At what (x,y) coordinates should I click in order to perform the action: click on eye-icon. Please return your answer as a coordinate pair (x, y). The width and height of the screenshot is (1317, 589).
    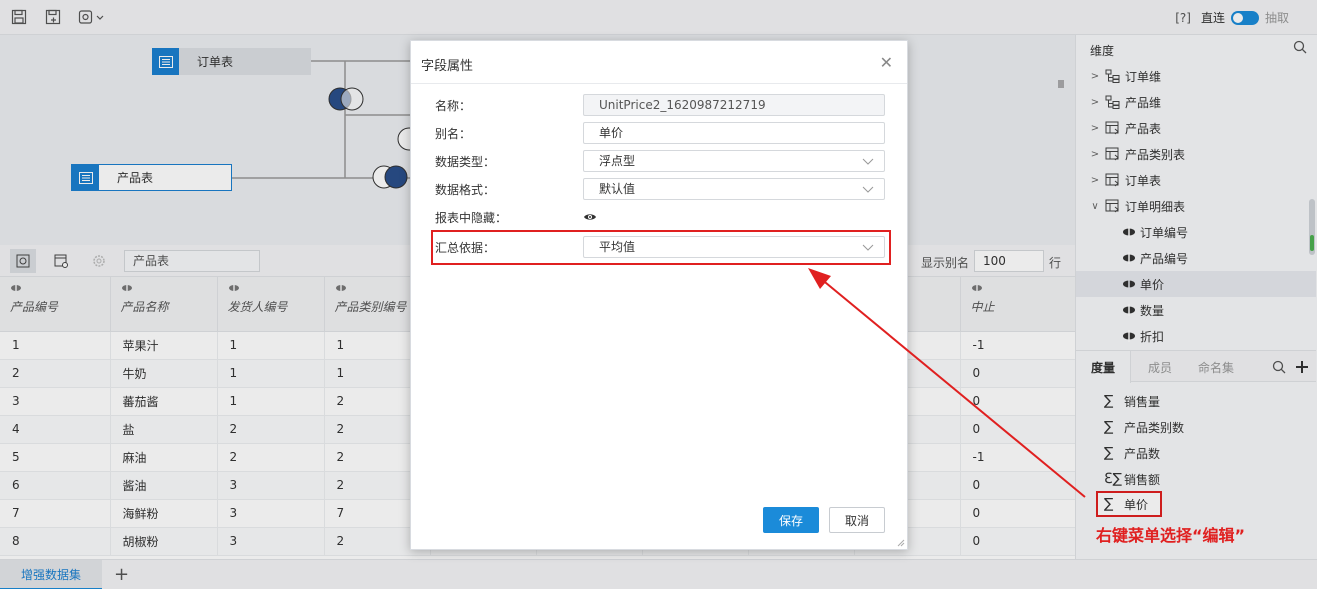
    Looking at the image, I should click on (590, 217).